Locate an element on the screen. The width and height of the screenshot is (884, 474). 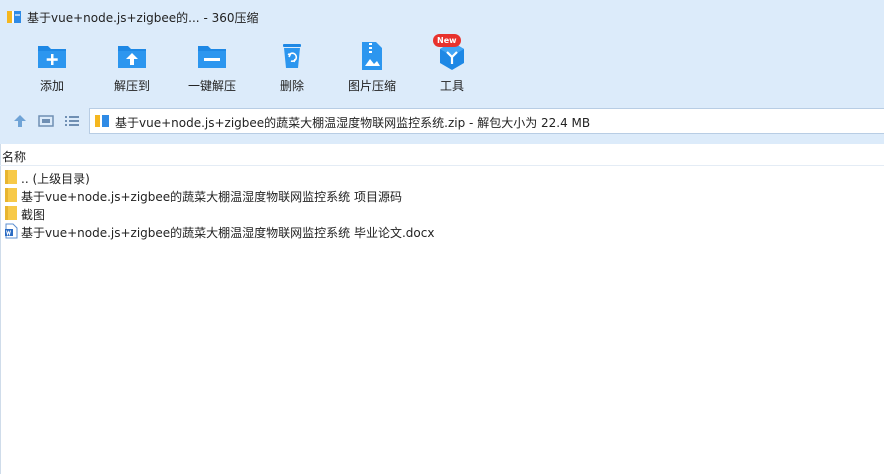
title-bar: 基于vue+node.js+zigbee的... - 360压缩 is located at coordinates (442, 17).